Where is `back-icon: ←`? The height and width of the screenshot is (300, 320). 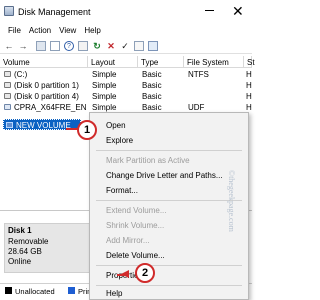 back-icon: ← is located at coordinates (9, 46).